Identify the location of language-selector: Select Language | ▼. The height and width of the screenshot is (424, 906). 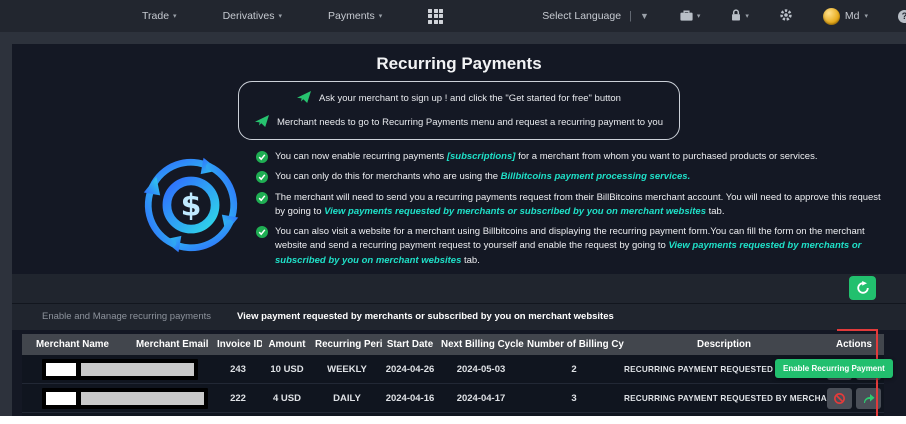
(595, 16).